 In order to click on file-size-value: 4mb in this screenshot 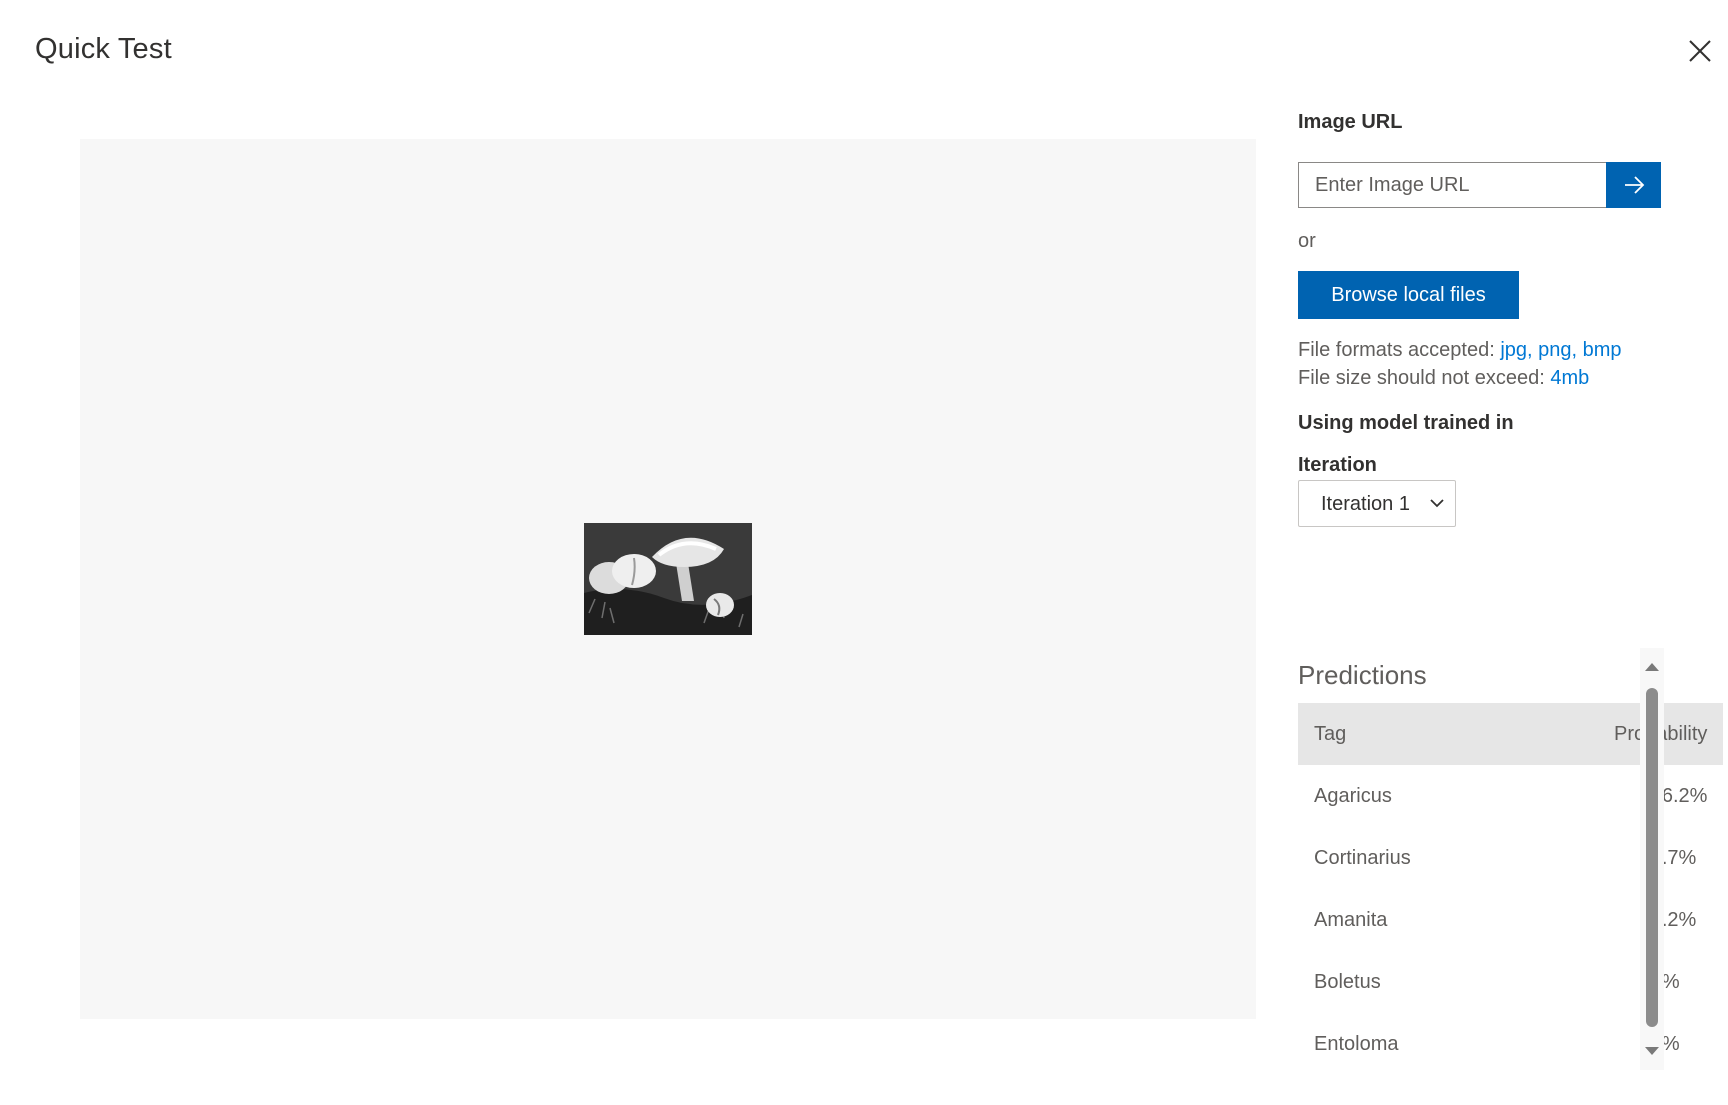, I will do `click(1570, 378)`.